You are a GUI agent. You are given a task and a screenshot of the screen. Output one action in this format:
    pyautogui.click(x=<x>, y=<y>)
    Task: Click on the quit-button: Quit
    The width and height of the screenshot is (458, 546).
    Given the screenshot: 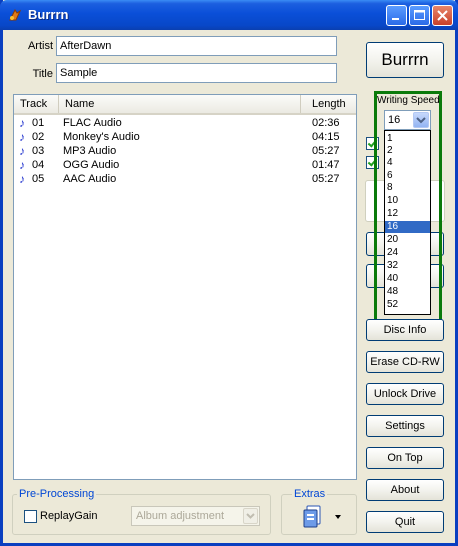 What is the action you would take?
    pyautogui.click(x=405, y=522)
    